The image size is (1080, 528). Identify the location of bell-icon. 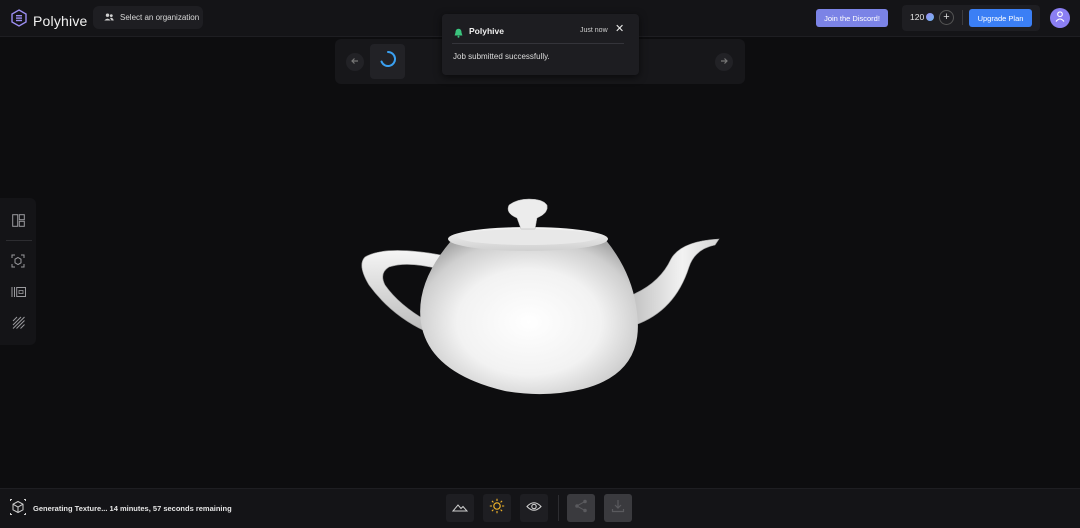
(458, 34).